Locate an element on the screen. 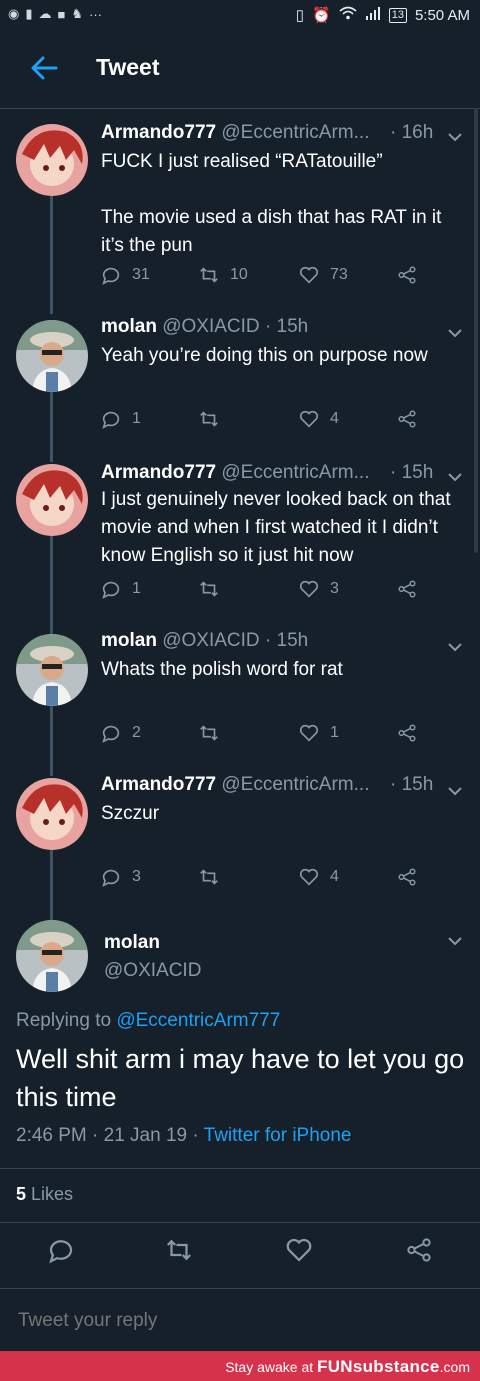 This screenshot has width=480, height=1381. reply-button: 2 is located at coordinates (120, 733).